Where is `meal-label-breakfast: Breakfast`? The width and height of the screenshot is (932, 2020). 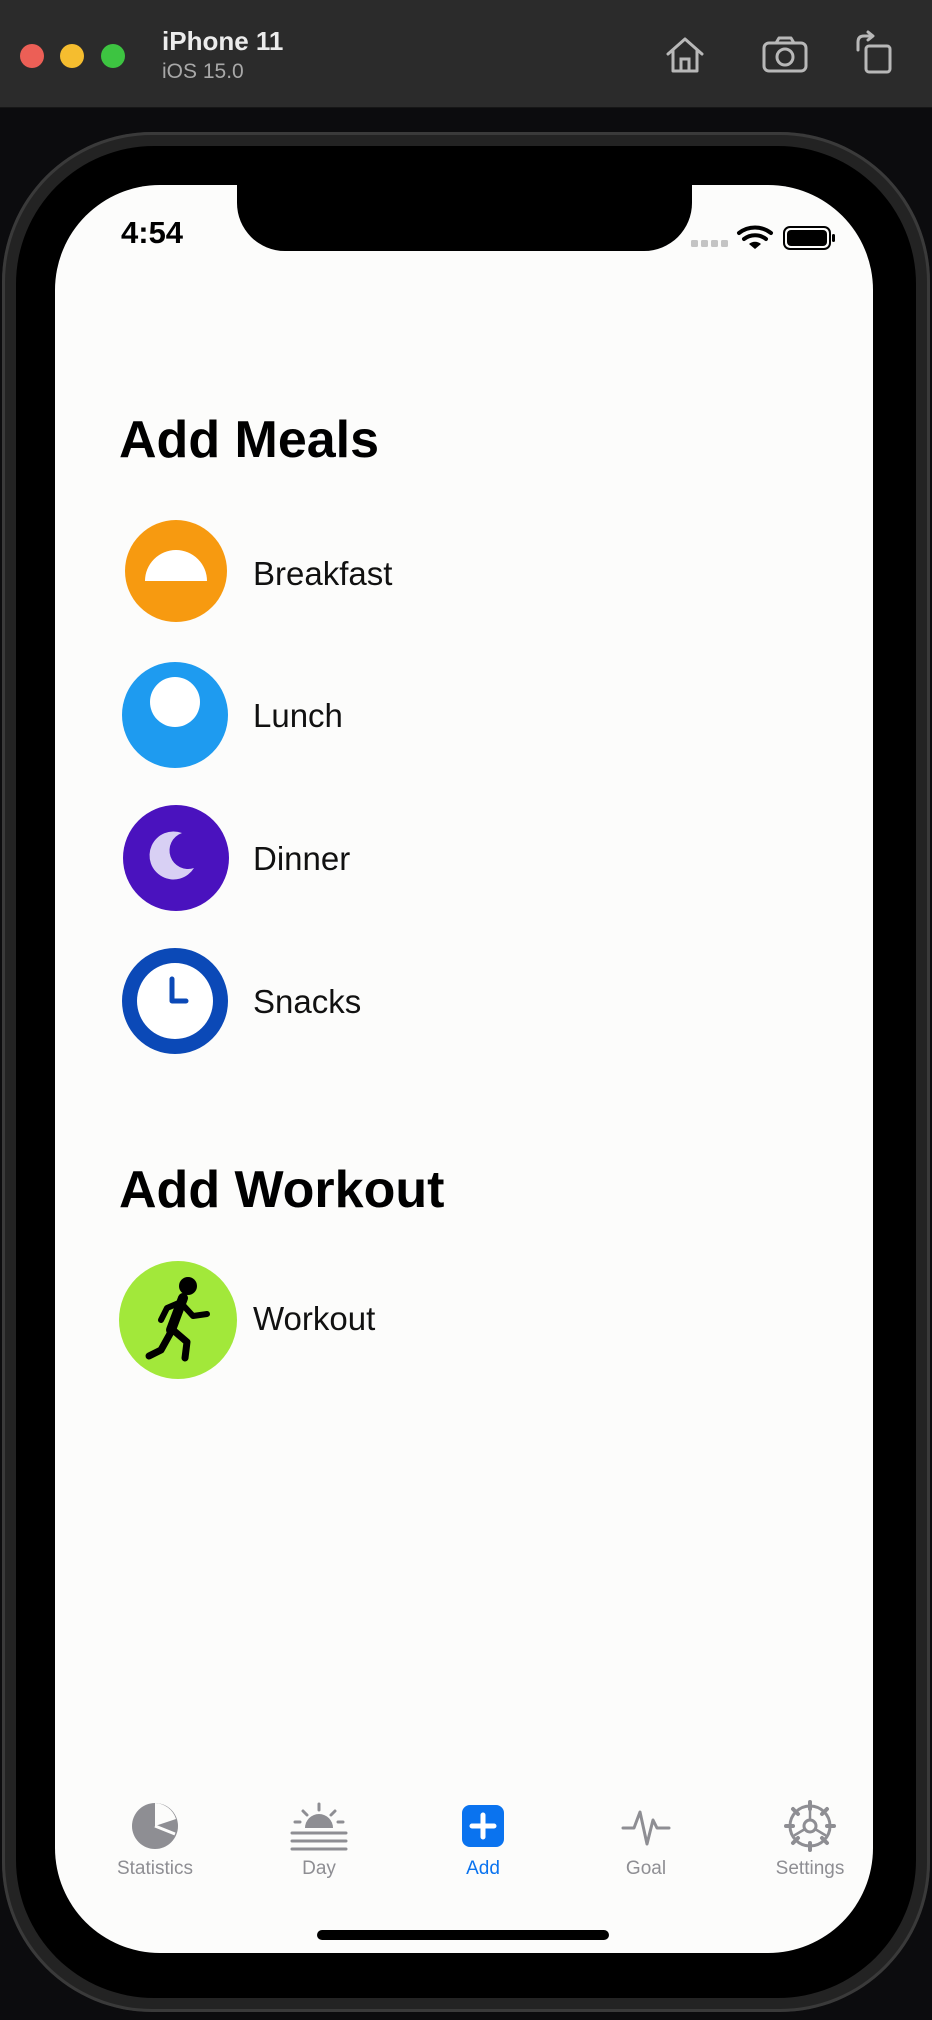 meal-label-breakfast: Breakfast is located at coordinates (323, 573).